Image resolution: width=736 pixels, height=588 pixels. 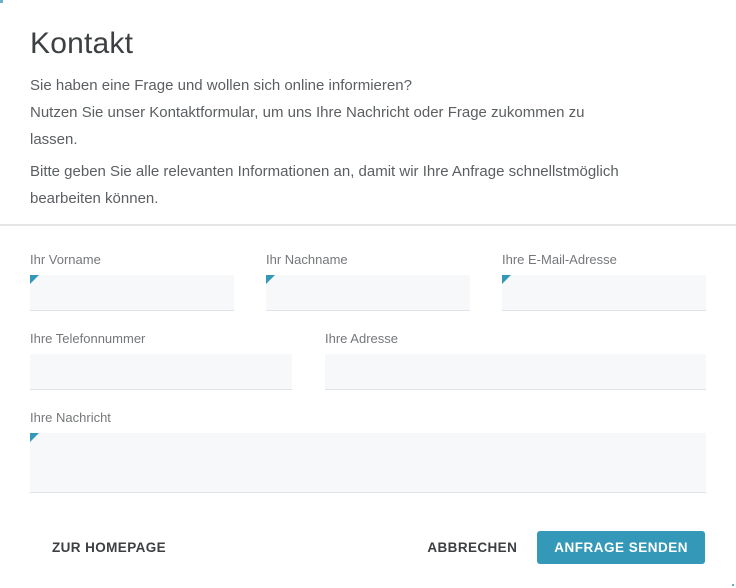 I want to click on first-name-input-wrap, so click(x=132, y=293).